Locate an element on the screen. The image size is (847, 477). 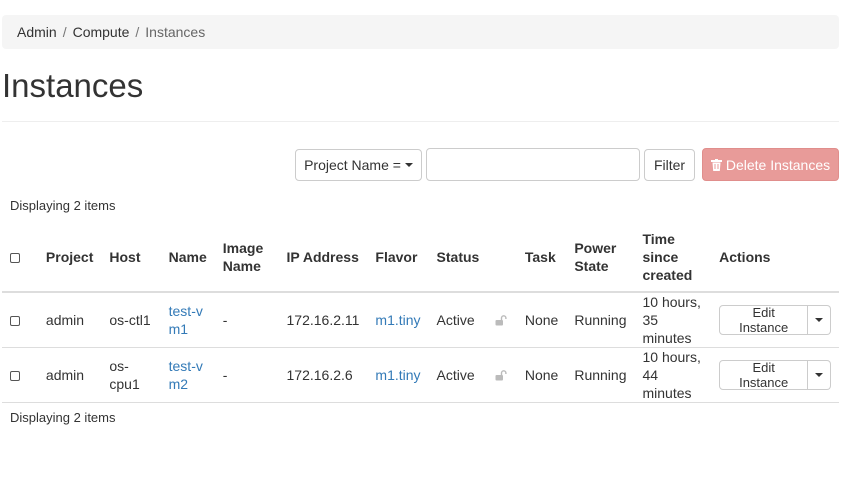
column-header-time-since-created: Time since created is located at coordinates (673, 257).